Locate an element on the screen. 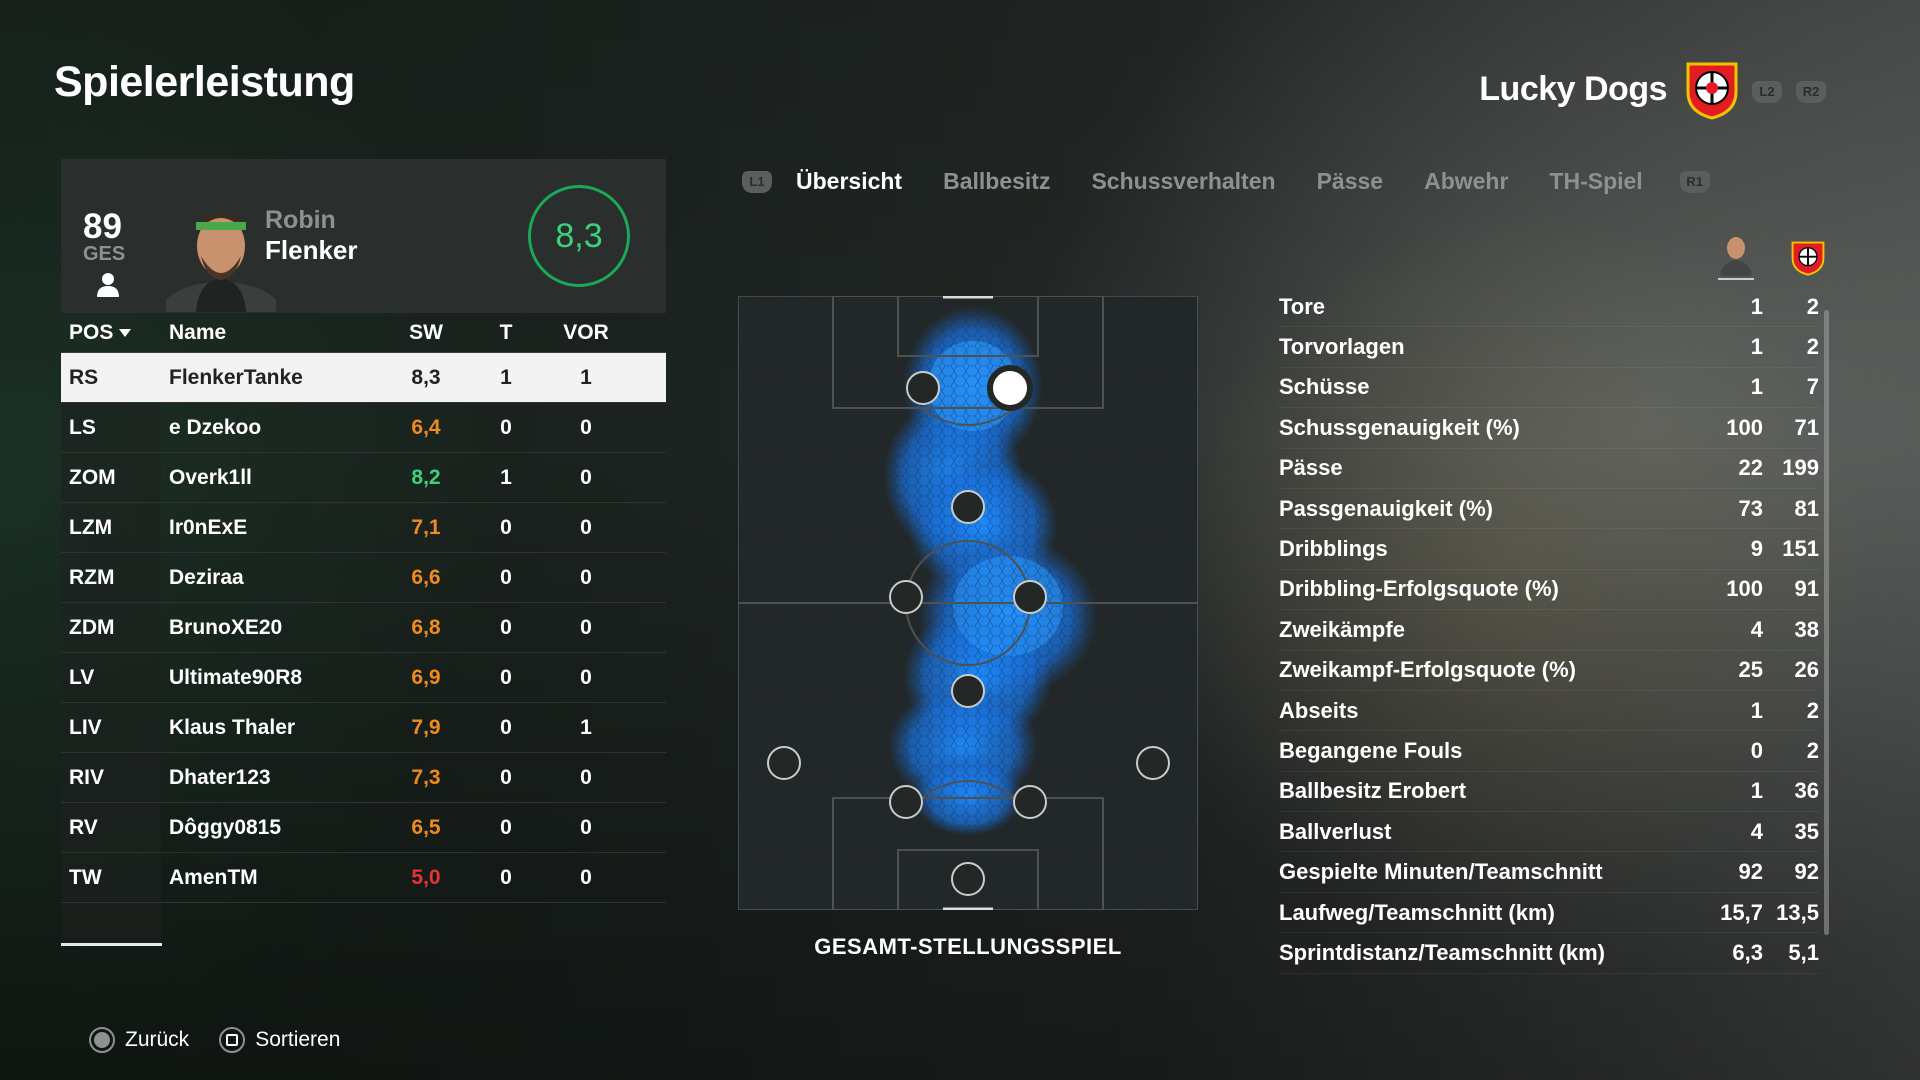  name-column-header: Name is located at coordinates (273, 333).